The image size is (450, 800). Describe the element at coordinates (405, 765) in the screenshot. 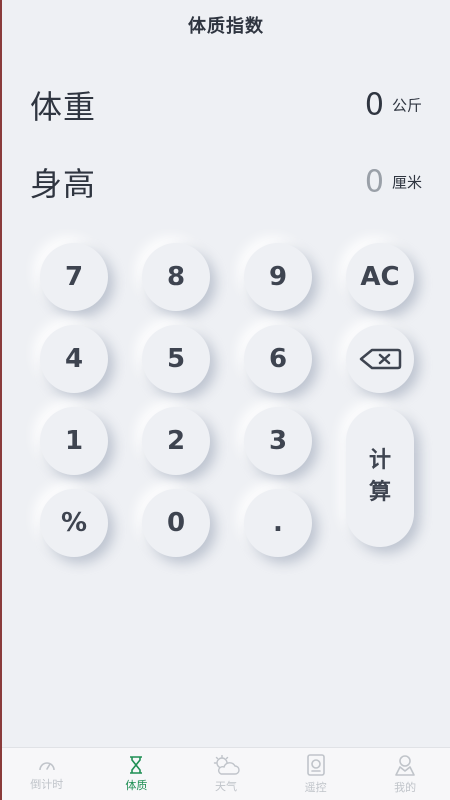

I see `user-icon` at that location.